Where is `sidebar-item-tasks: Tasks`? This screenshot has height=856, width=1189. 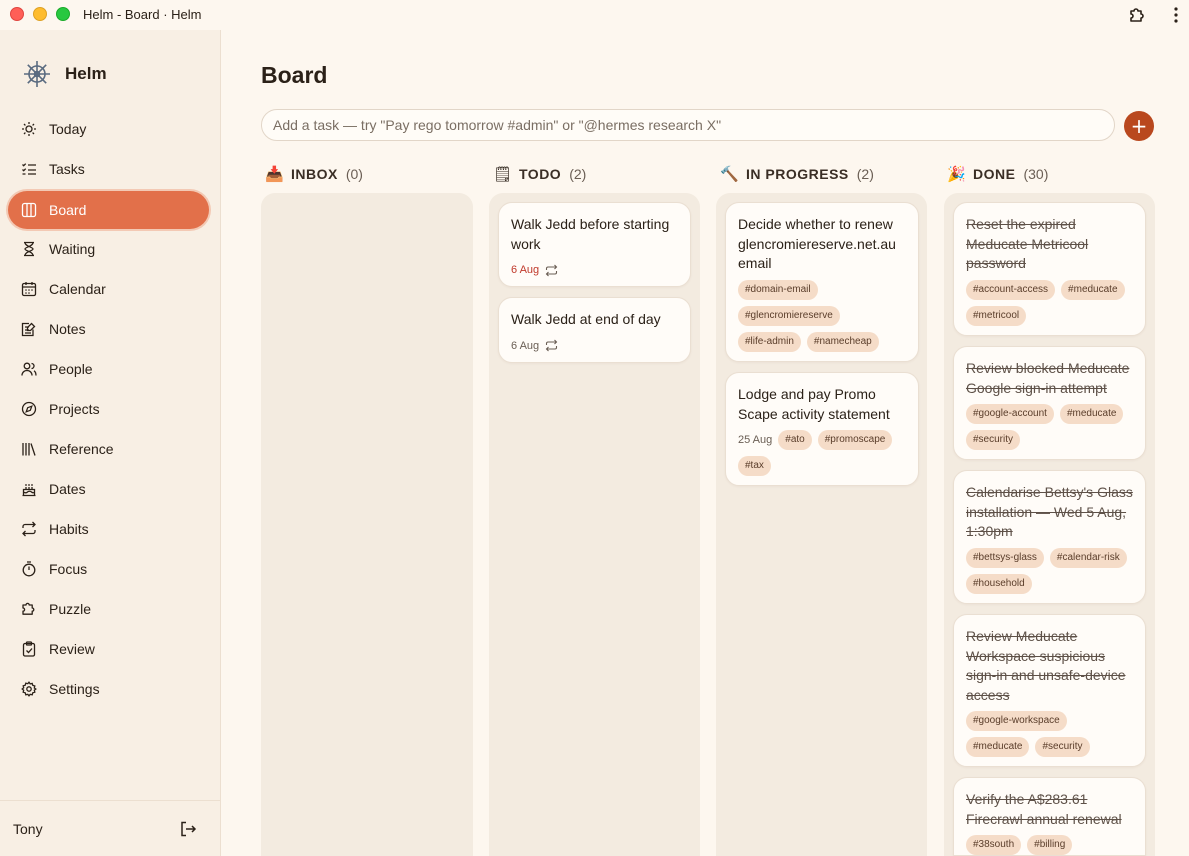 sidebar-item-tasks: Tasks is located at coordinates (108, 169).